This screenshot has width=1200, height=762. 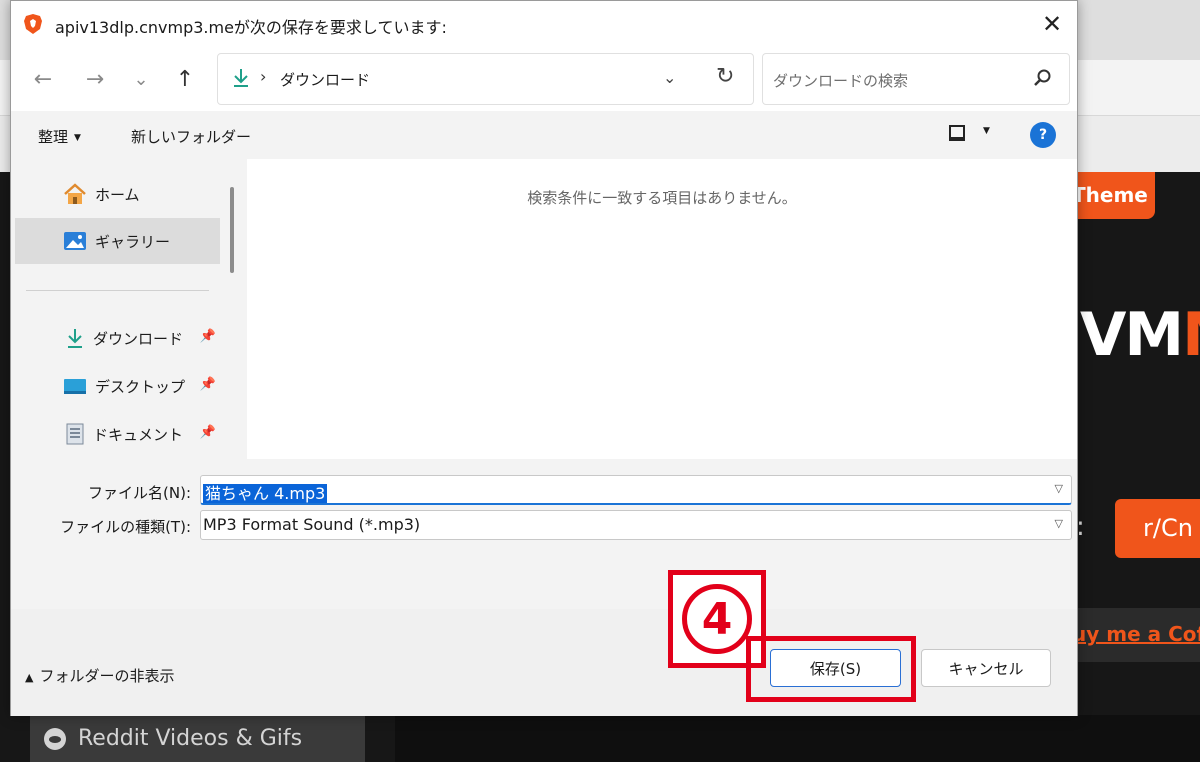 I want to click on organize-label: 整理, so click(x=53, y=137).